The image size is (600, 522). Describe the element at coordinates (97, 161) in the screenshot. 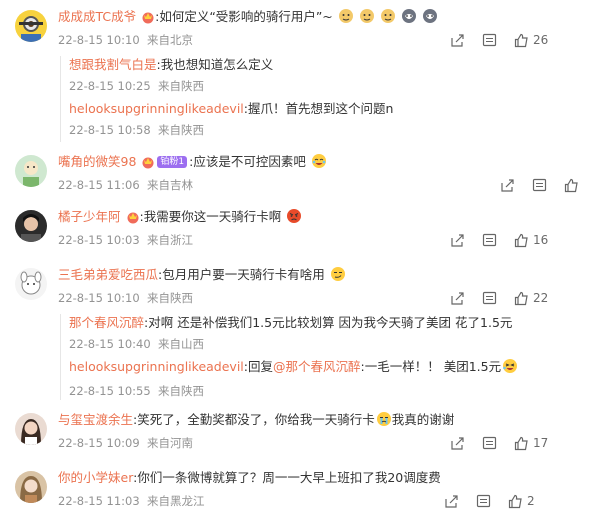

I see `username: 嘴角的微笑98` at that location.